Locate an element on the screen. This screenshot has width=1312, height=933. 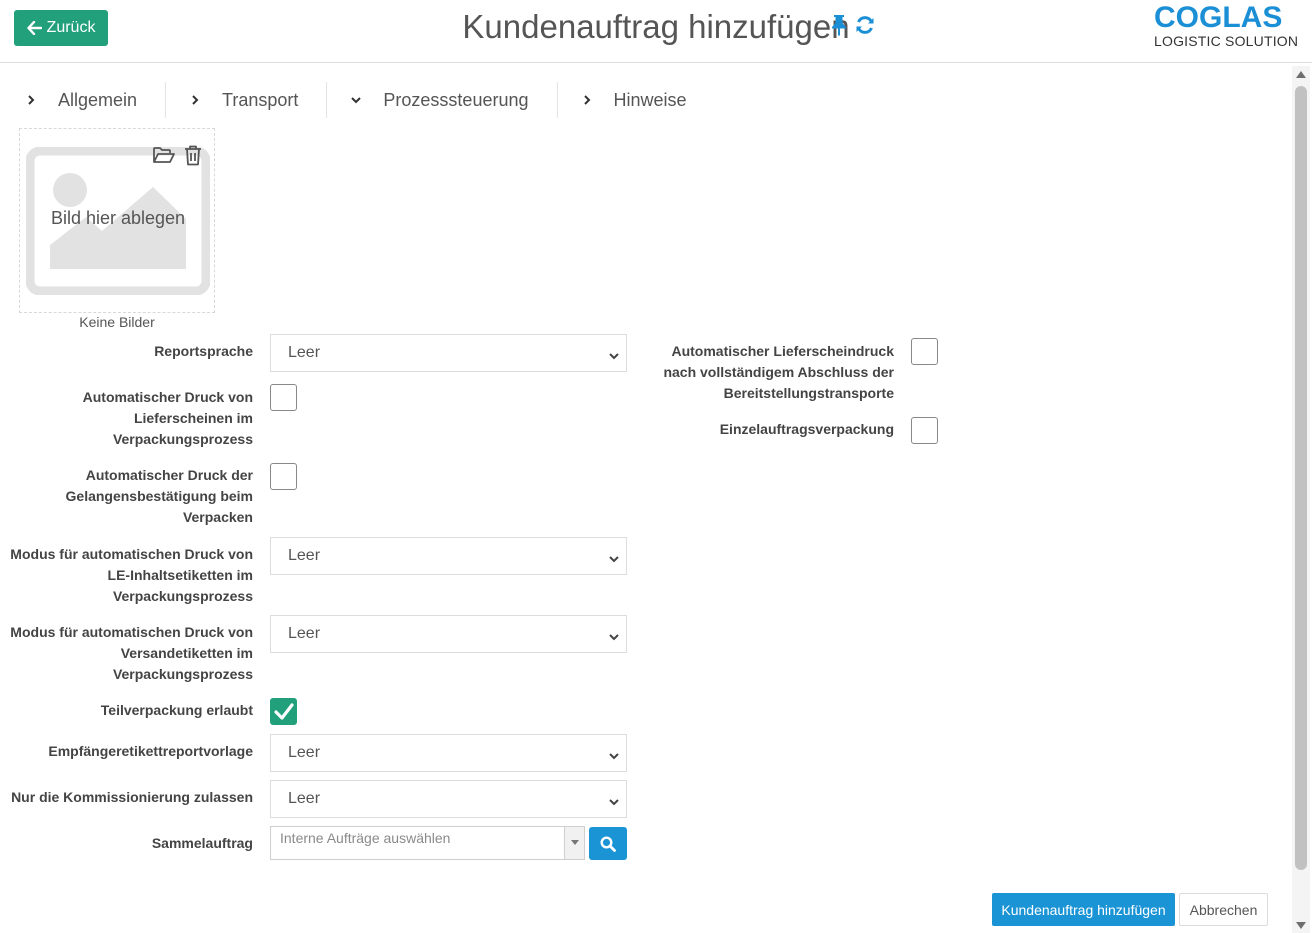
scroll-down-arrow is located at coordinates (1301, 925).